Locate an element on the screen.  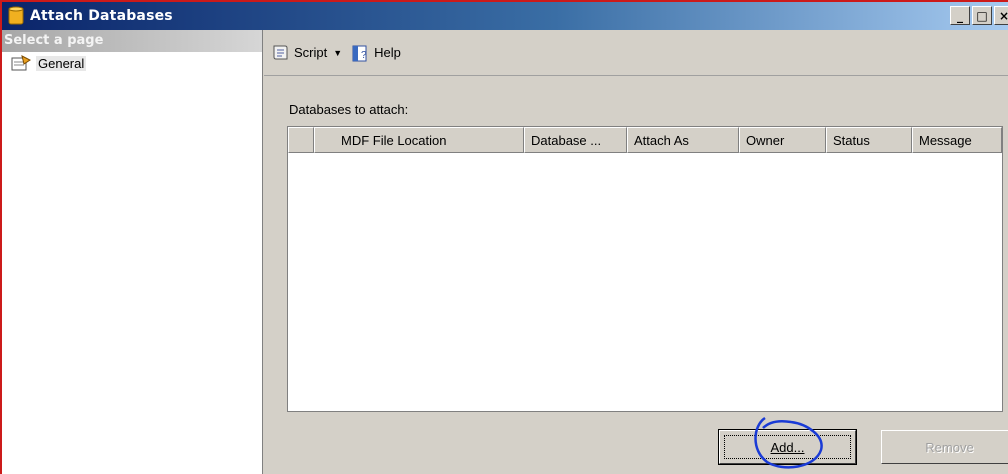
column-header-mdf-file-location: MDF File Location is located at coordinates (419, 140).